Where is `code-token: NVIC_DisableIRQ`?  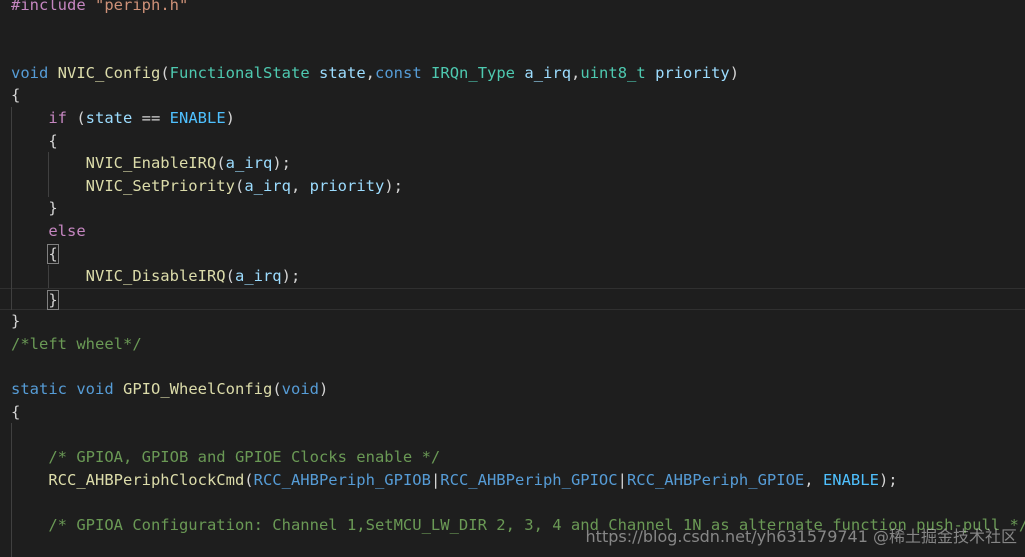 code-token: NVIC_DisableIRQ is located at coordinates (155, 276).